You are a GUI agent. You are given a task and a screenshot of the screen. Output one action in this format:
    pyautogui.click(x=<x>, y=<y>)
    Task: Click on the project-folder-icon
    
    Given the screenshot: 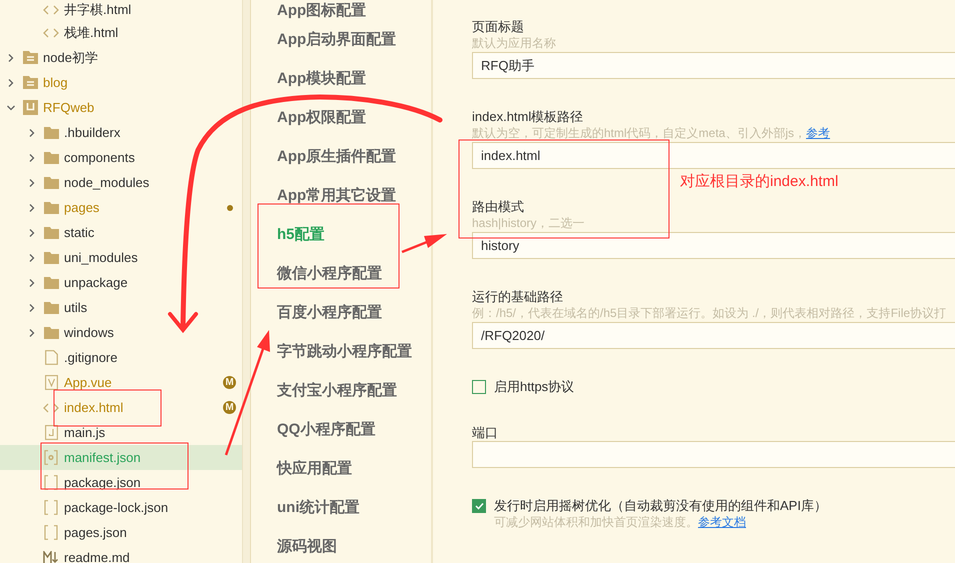 What is the action you would take?
    pyautogui.click(x=30, y=107)
    